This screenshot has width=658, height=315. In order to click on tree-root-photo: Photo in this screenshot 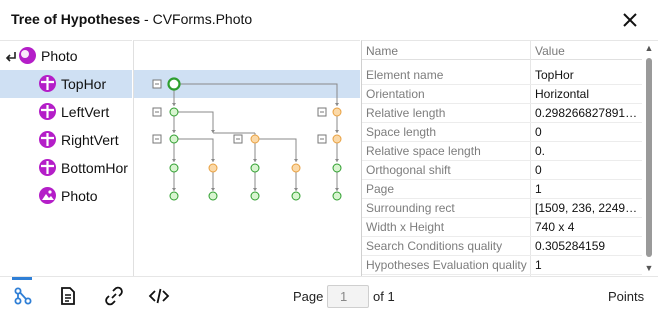, I will do `click(66, 56)`.